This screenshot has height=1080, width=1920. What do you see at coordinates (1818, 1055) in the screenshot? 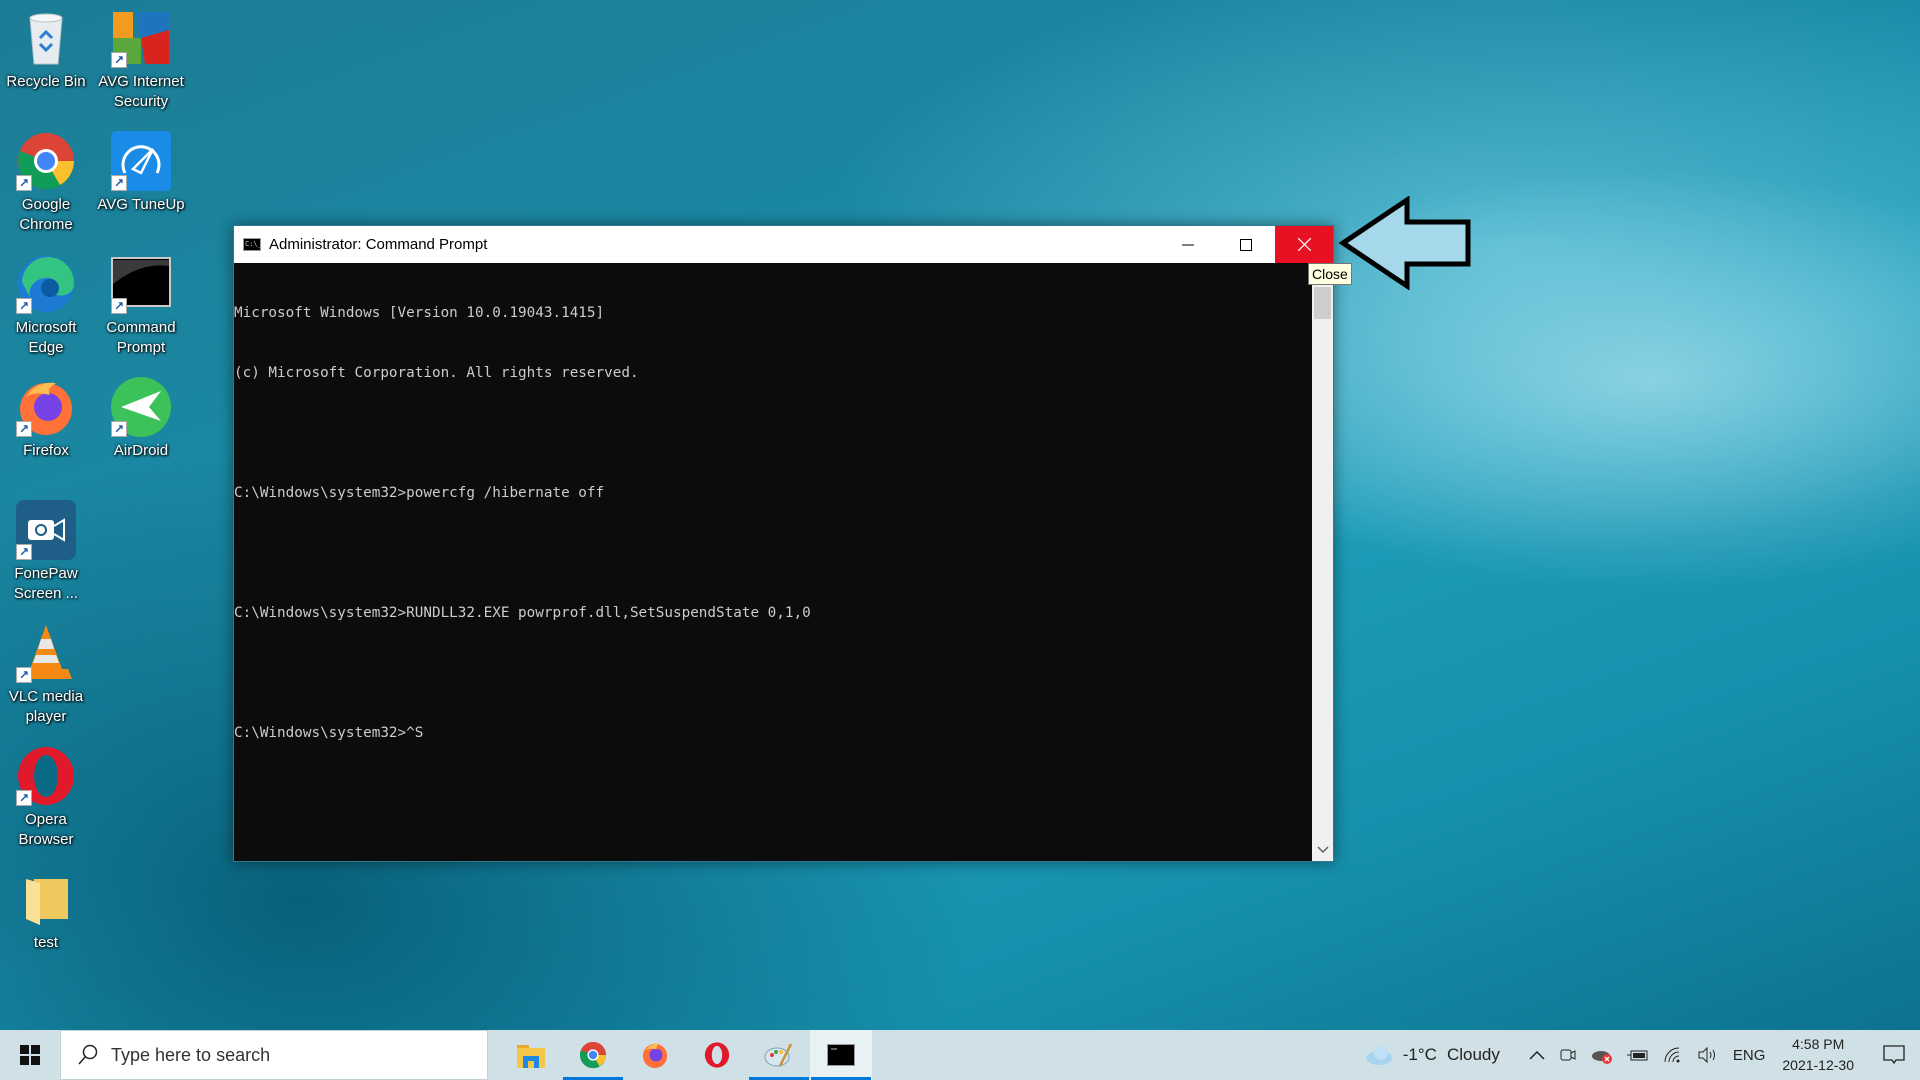
I see `clock: 4:58 PM 2021-12-30` at bounding box center [1818, 1055].